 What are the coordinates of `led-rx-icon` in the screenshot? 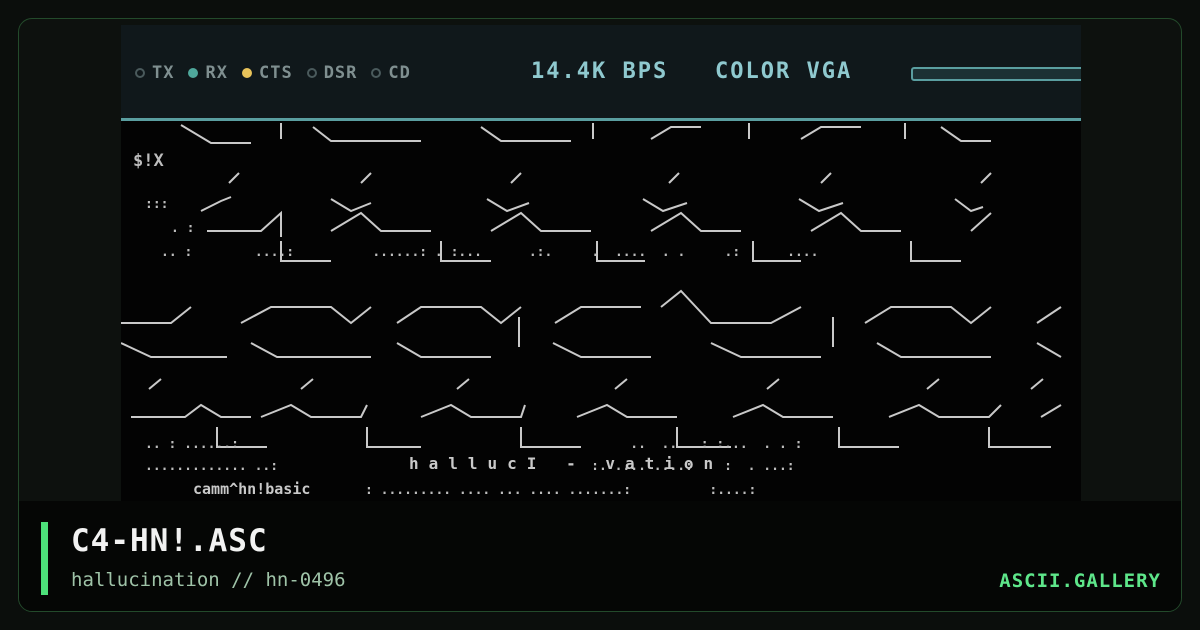 It's located at (193, 73).